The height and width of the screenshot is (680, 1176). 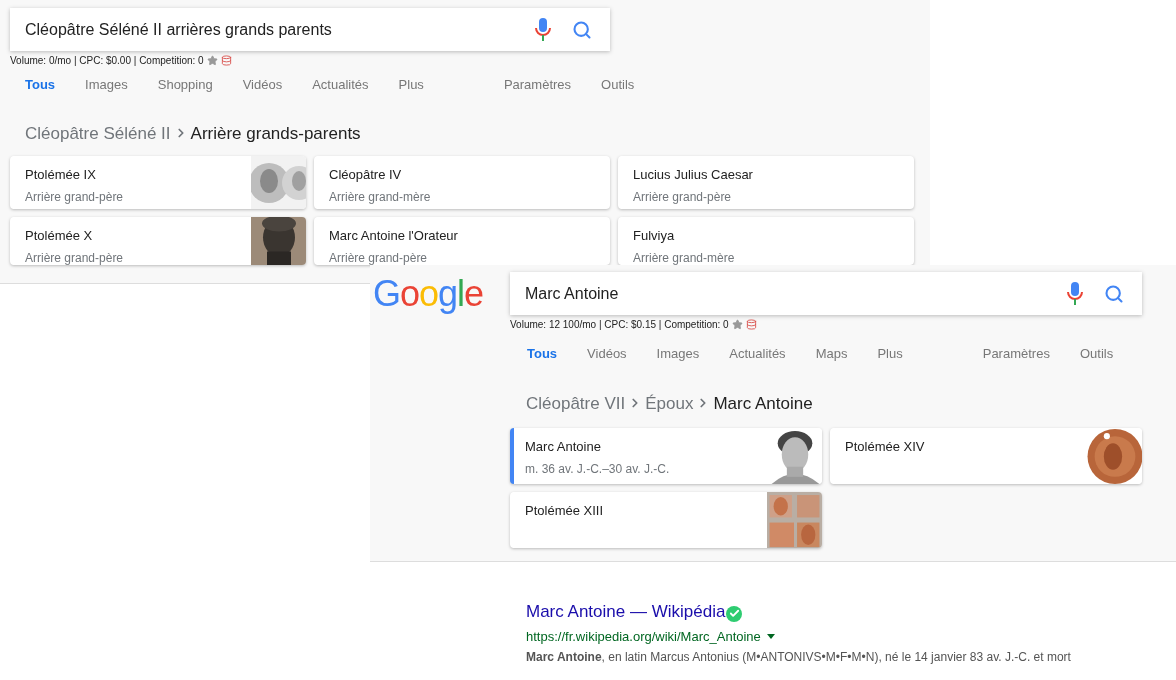 I want to click on entity-name: Ptolémée XIV, so click(x=885, y=447).